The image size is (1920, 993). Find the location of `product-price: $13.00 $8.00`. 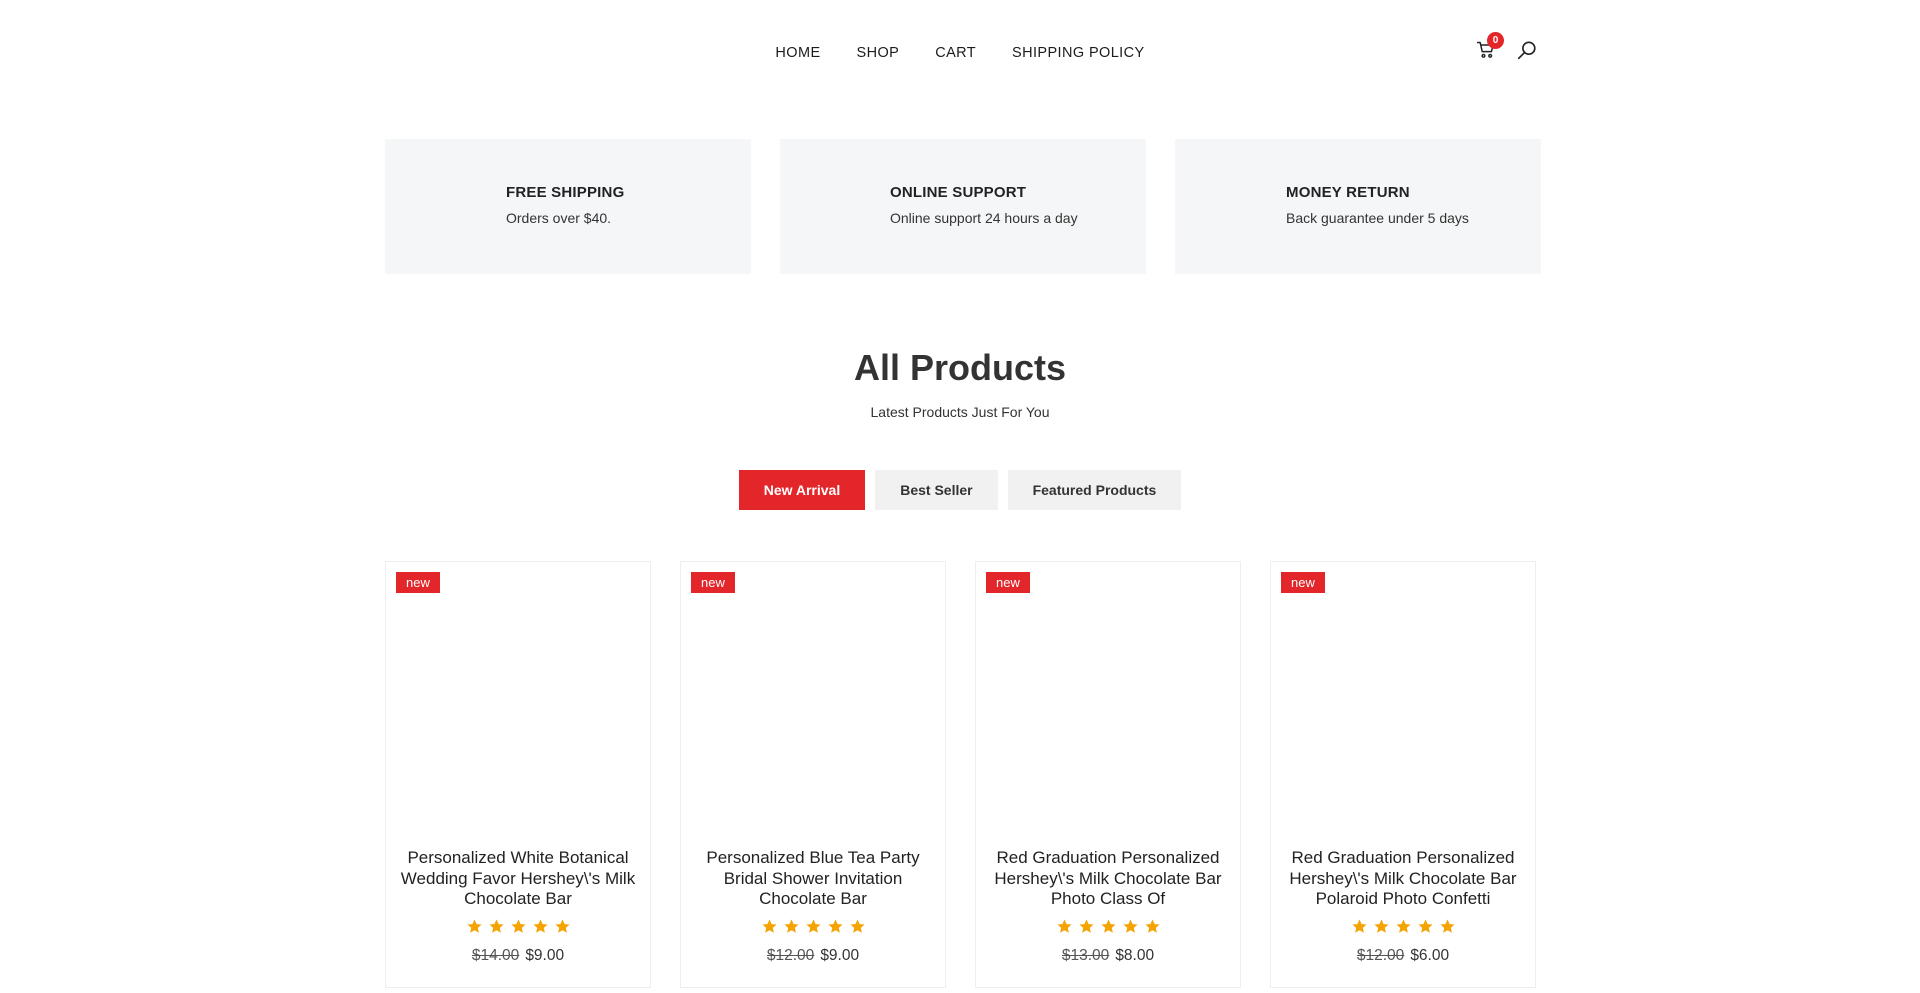

product-price: $13.00 $8.00 is located at coordinates (1108, 956).